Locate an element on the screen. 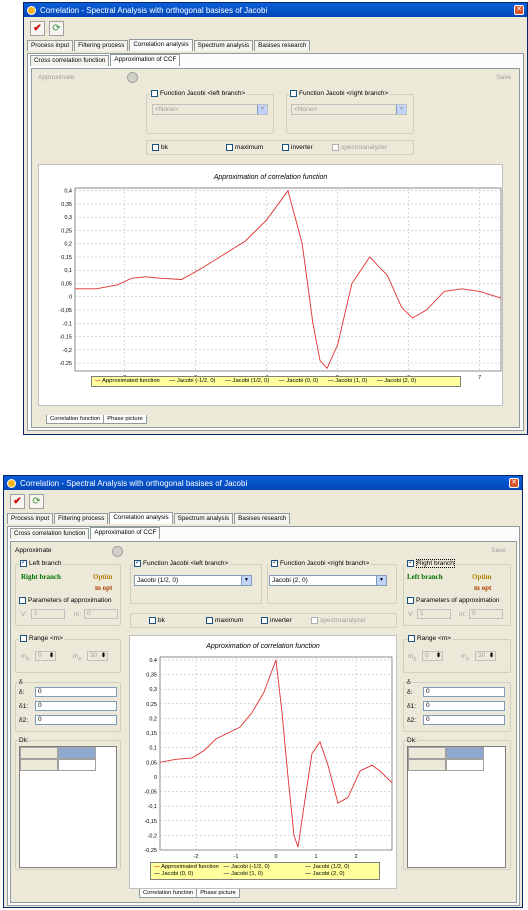 Image resolution: width=528 pixels, height=910 pixels. left-branch-checkbox: Left branch is located at coordinates (41, 563).